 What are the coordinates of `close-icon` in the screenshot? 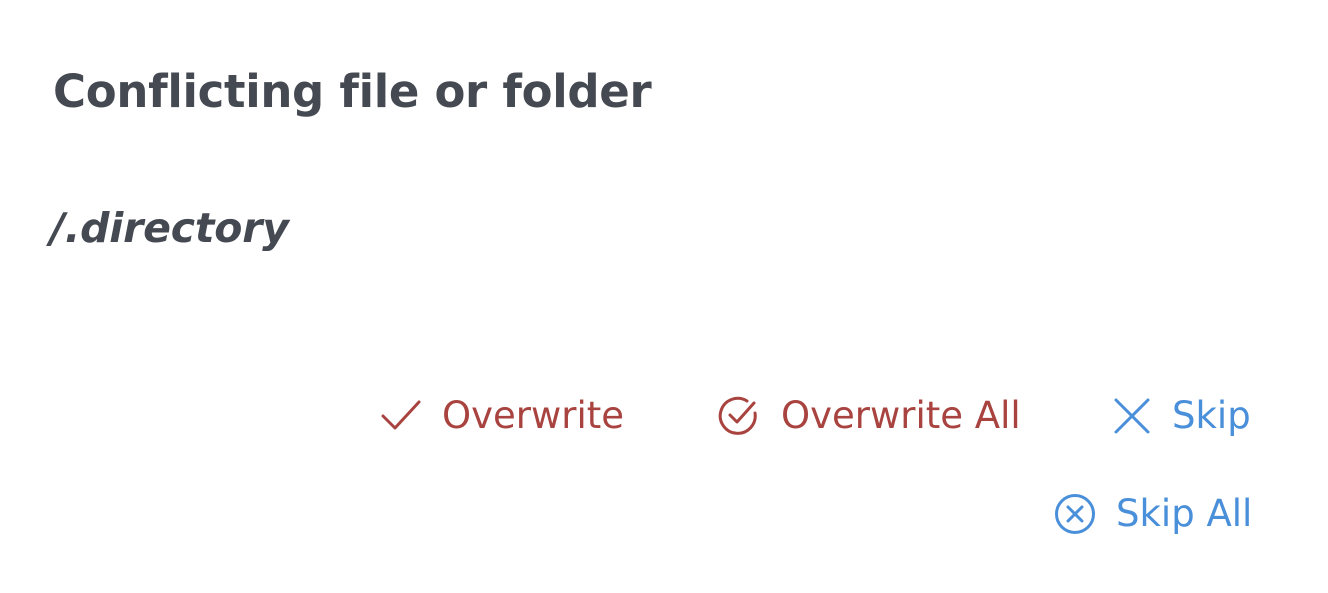 It's located at (1132, 416).